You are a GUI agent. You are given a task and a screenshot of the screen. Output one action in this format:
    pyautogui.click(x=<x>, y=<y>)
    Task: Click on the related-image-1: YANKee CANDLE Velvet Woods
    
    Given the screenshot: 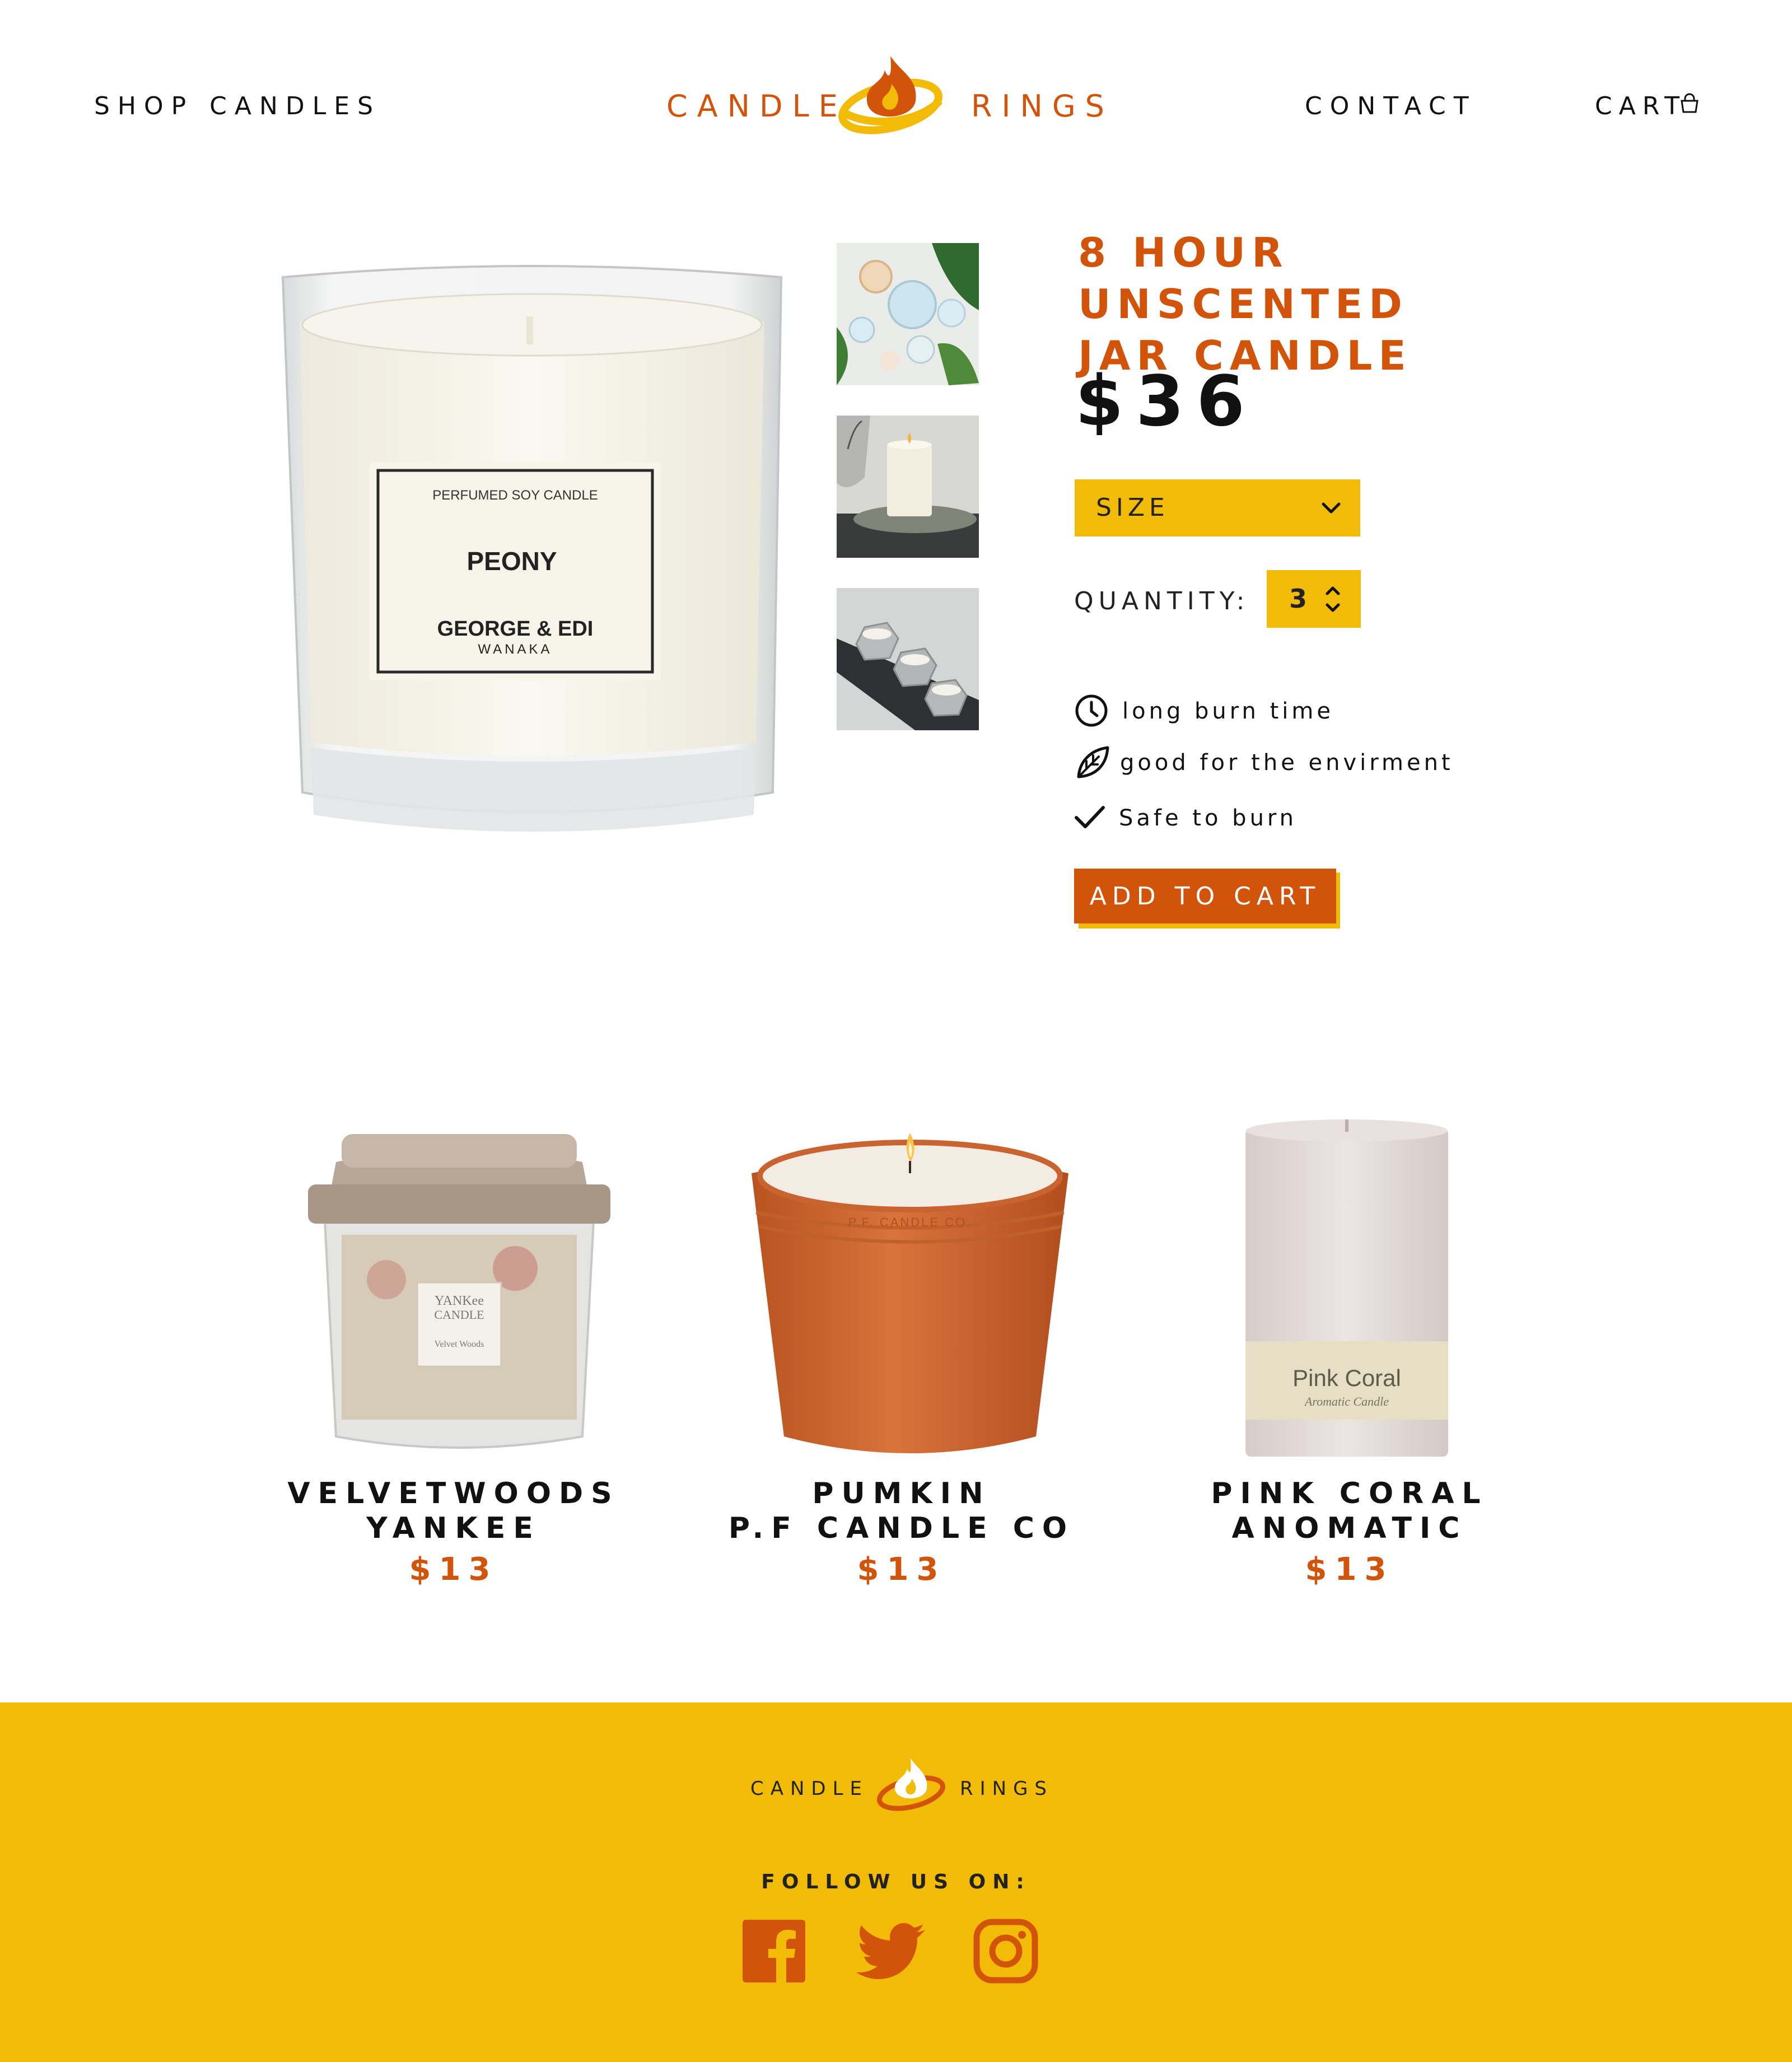 What is the action you would take?
    pyautogui.click(x=459, y=1291)
    